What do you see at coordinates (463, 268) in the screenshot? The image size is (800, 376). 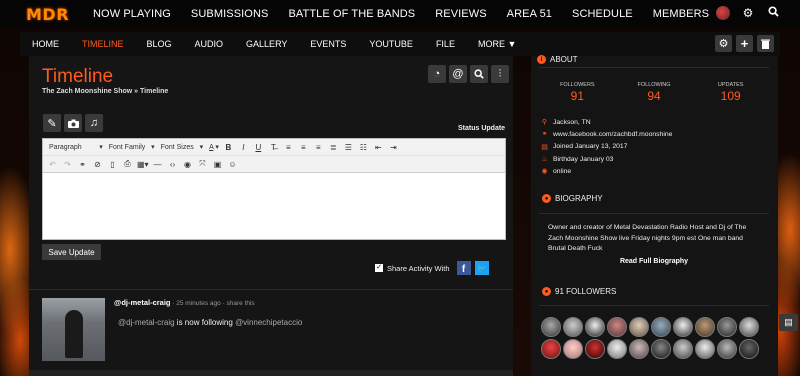 I see `facebook-share-button: f` at bounding box center [463, 268].